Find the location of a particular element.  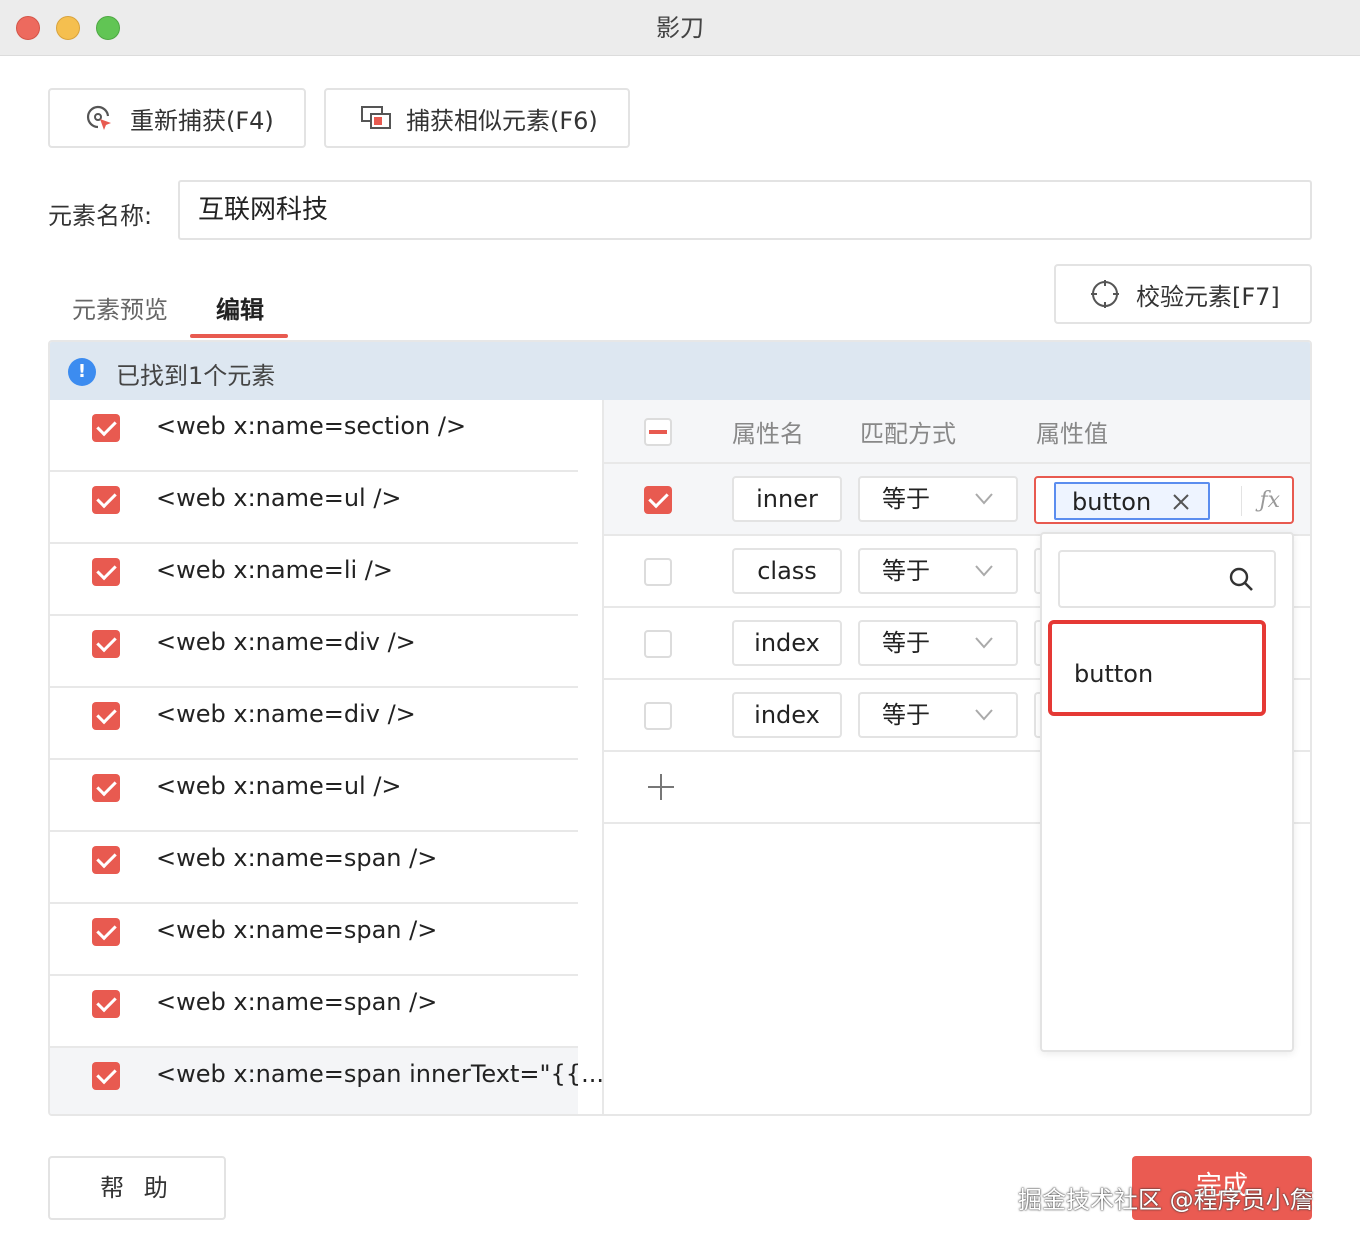

attribute-name-field: inner is located at coordinates (787, 499).